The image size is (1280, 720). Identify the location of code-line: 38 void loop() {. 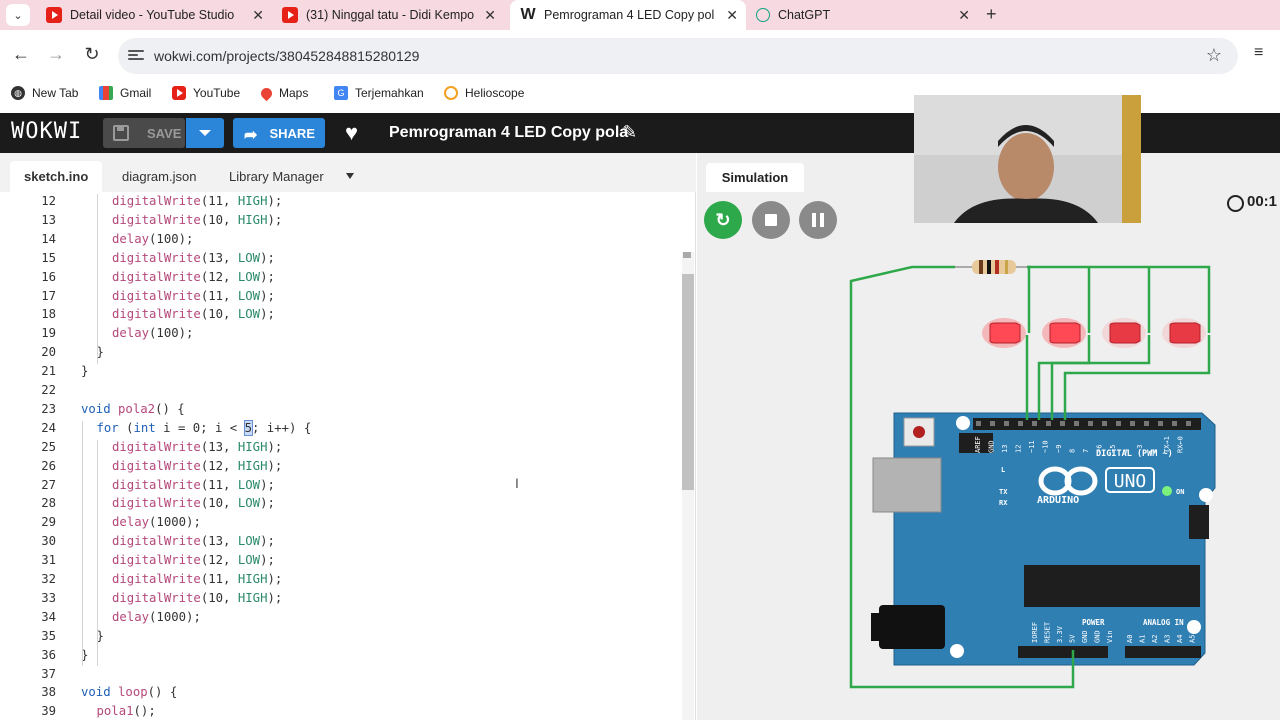
(340, 694).